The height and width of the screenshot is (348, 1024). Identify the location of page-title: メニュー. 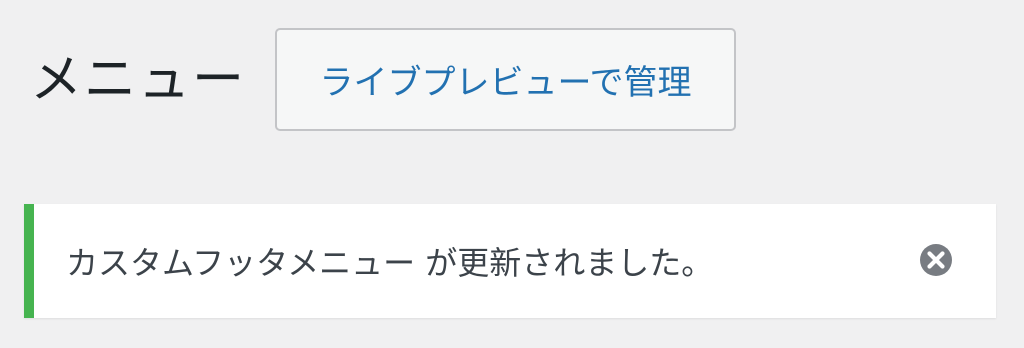
(138, 79).